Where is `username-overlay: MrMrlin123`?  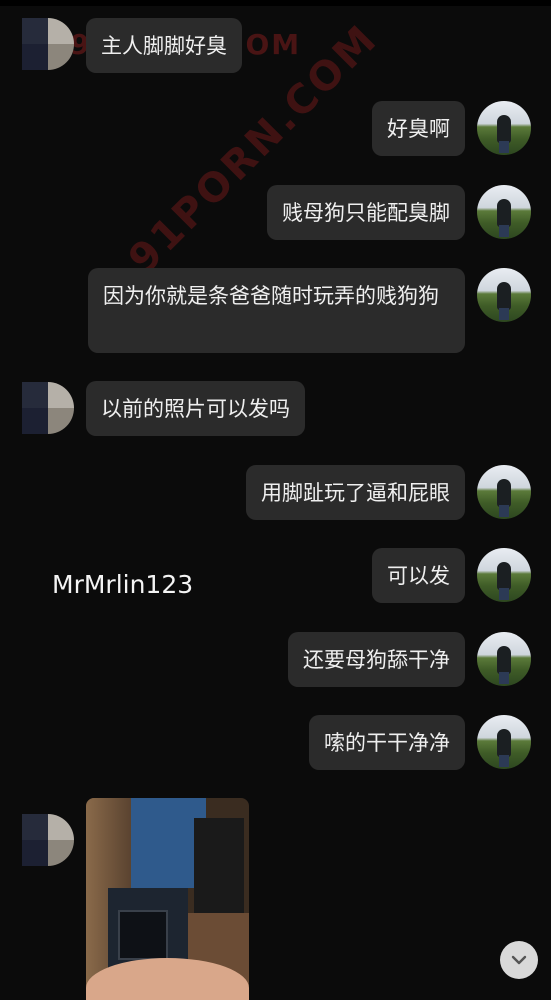
username-overlay: MrMrlin123 is located at coordinates (123, 584).